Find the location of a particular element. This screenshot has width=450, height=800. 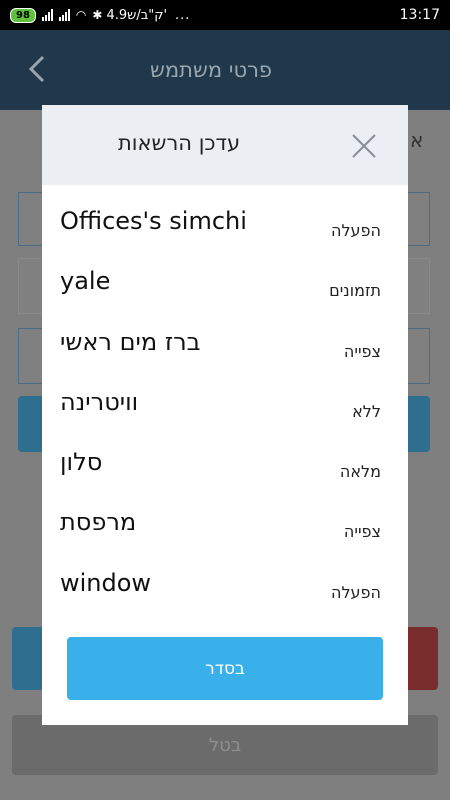

device-name: ברז מים ראשי is located at coordinates (130, 341).